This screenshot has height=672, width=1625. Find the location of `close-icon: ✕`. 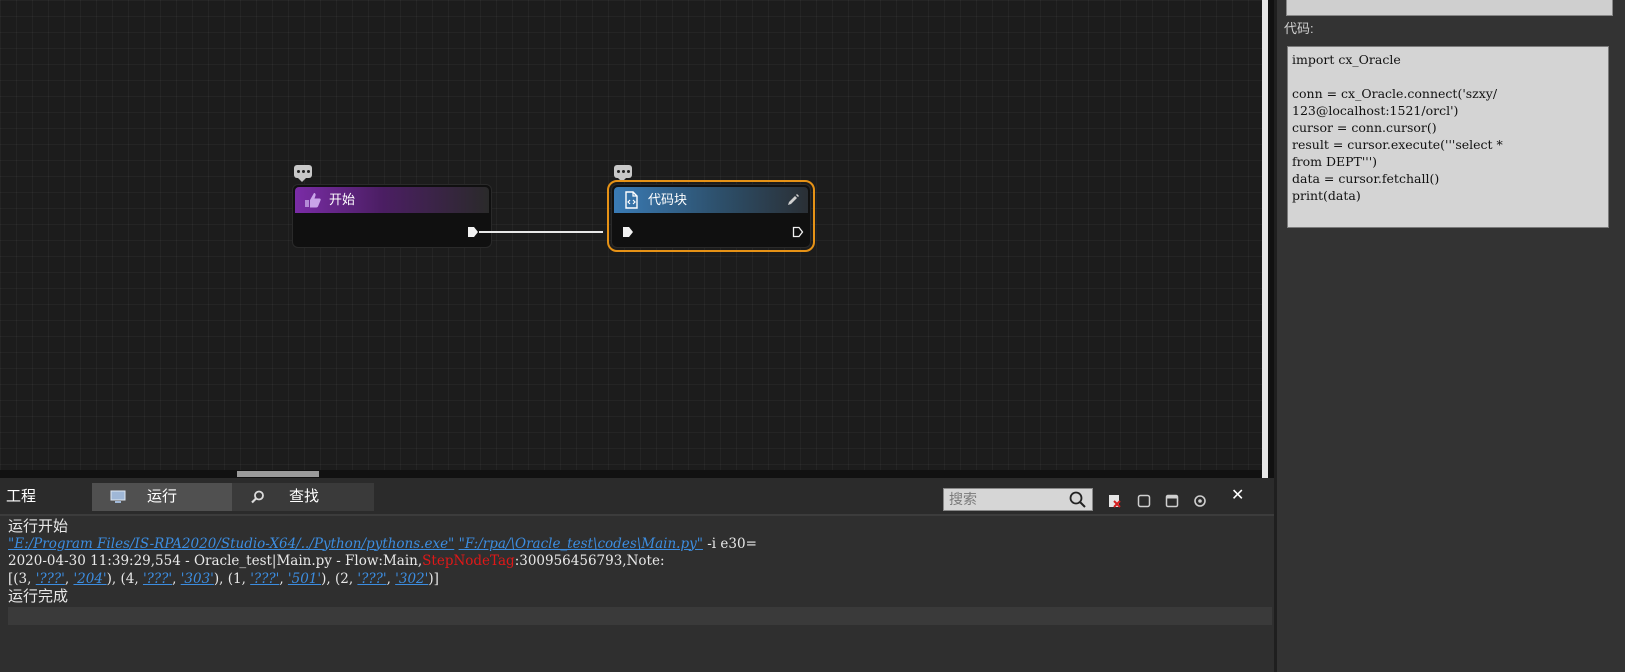

close-icon: ✕ is located at coordinates (1237, 496).